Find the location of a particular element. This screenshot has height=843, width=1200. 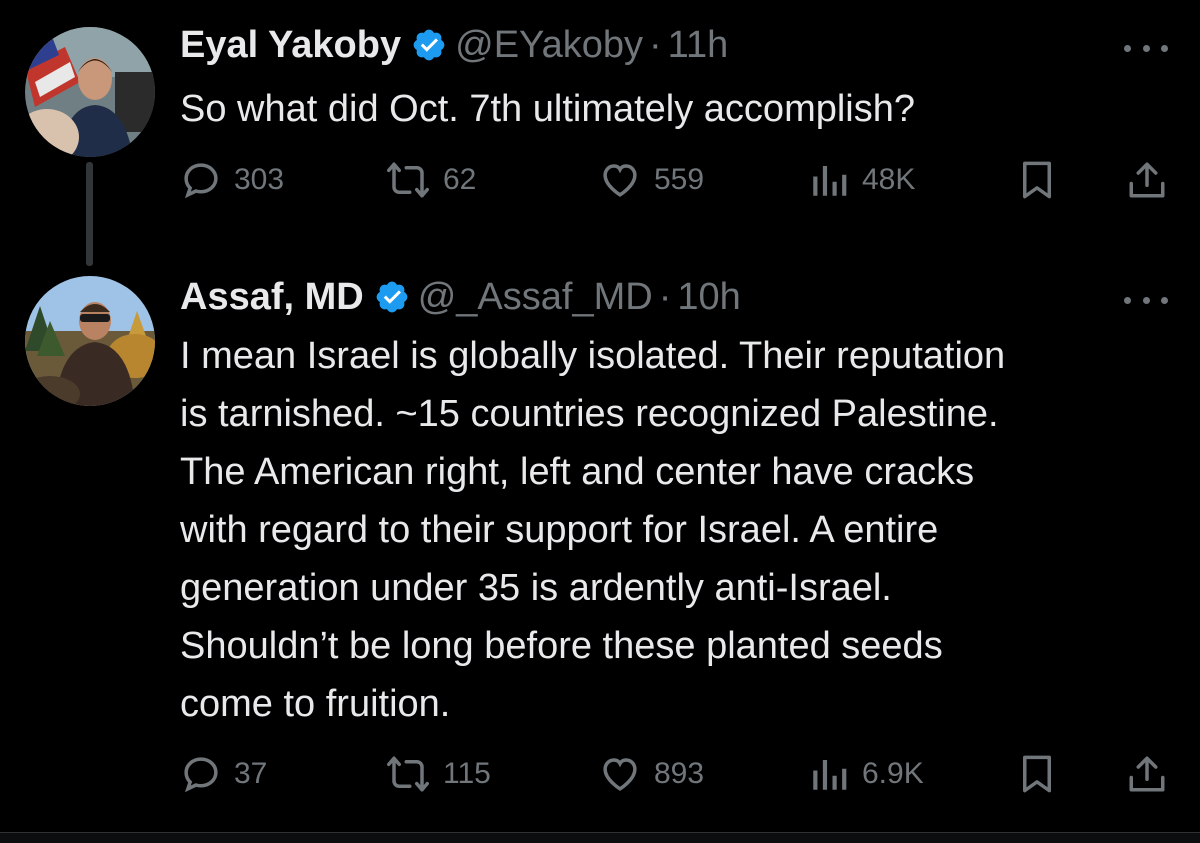

tweet-text-line: come to fruition. is located at coordinates (315, 704).